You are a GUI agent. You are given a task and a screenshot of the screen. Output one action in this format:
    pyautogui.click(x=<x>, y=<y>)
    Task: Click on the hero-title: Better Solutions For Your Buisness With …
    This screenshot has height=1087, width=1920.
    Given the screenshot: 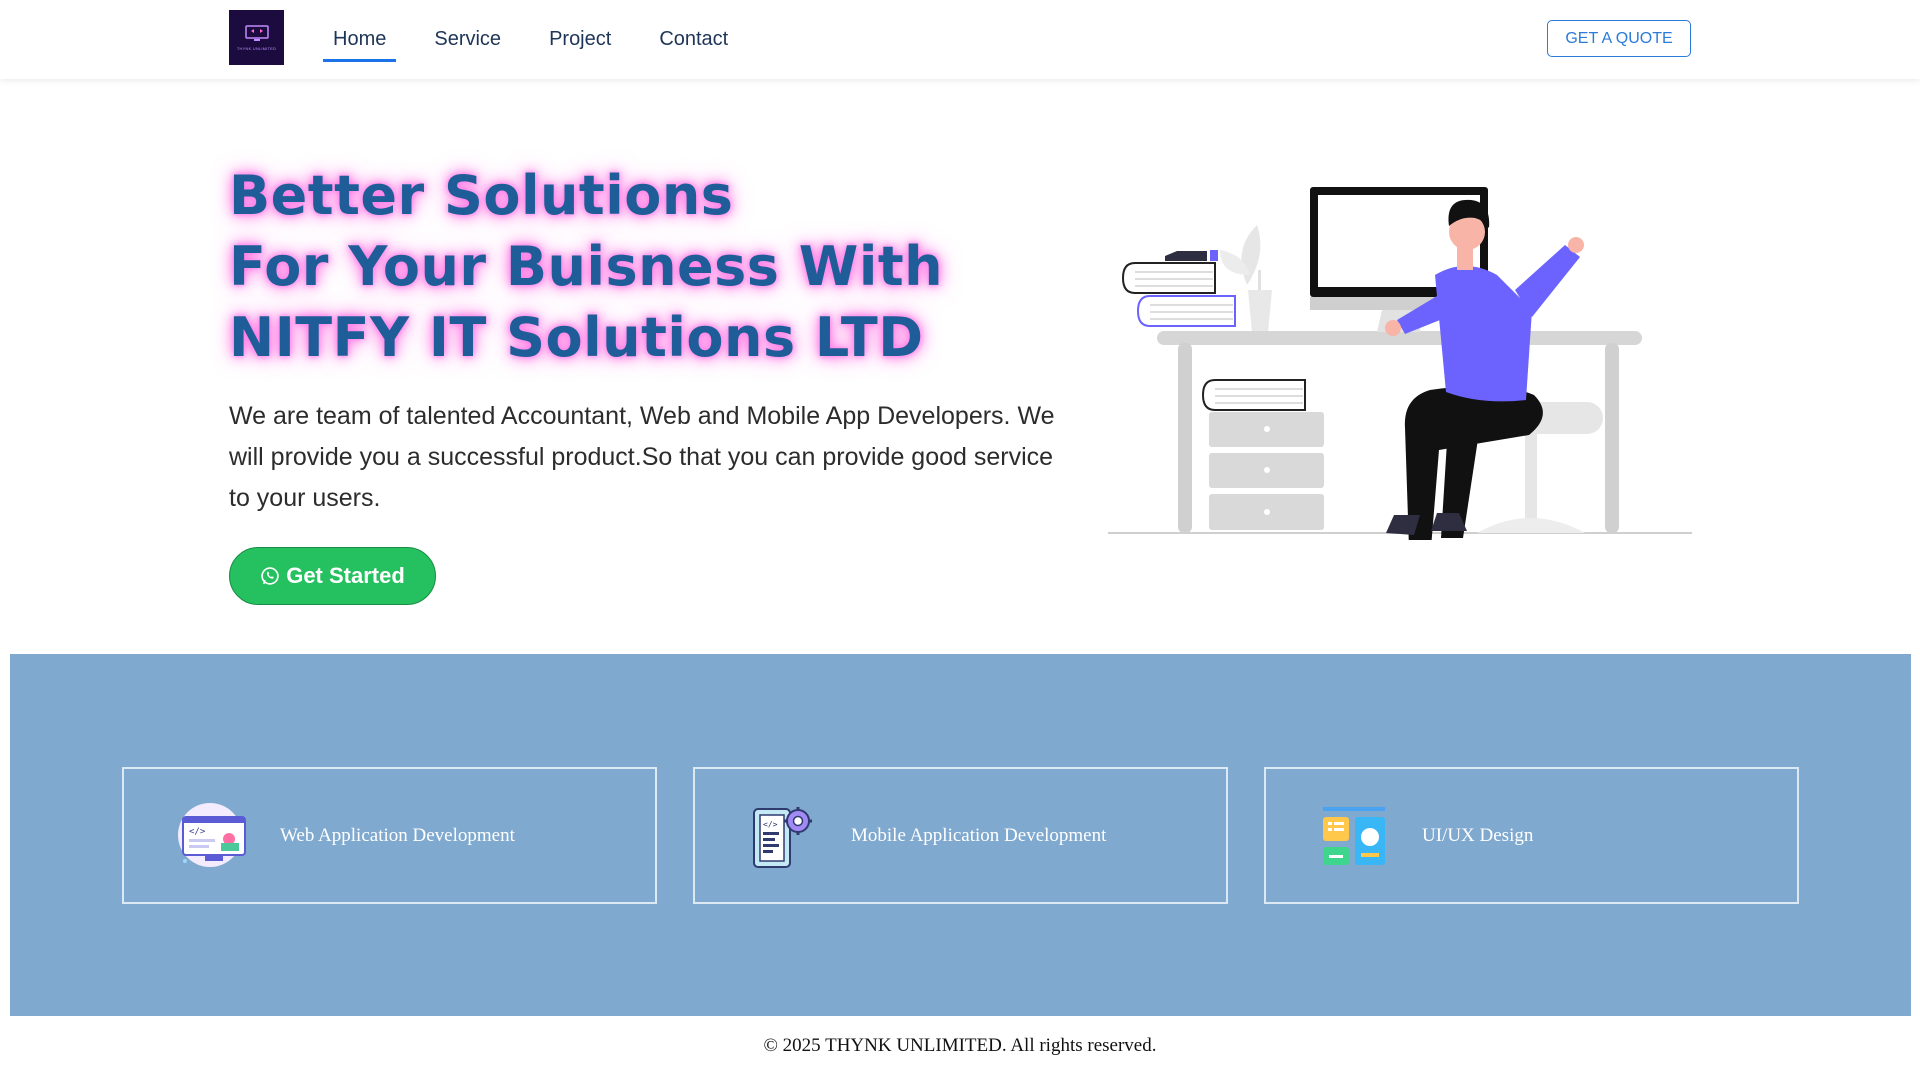 What is the action you would take?
    pyautogui.click(x=659, y=266)
    